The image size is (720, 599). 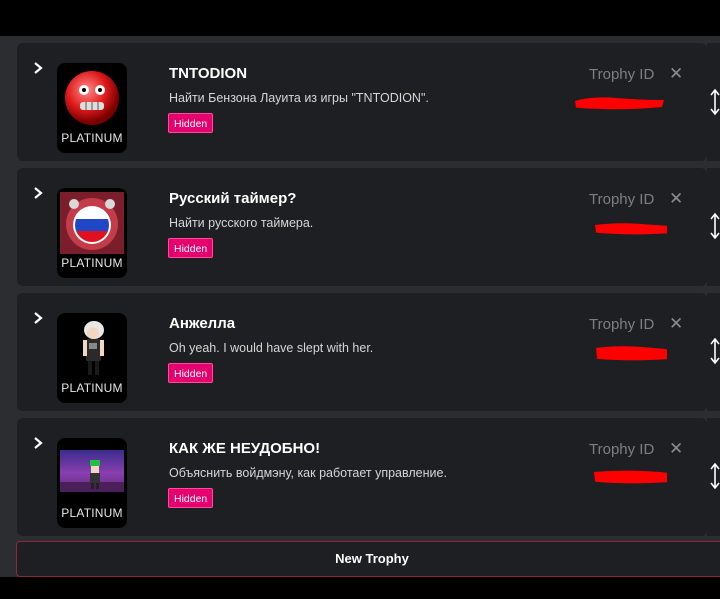 What do you see at coordinates (244, 448) in the screenshot?
I see `trophy-title: КАК ЖЕ НЕУДОБНО!` at bounding box center [244, 448].